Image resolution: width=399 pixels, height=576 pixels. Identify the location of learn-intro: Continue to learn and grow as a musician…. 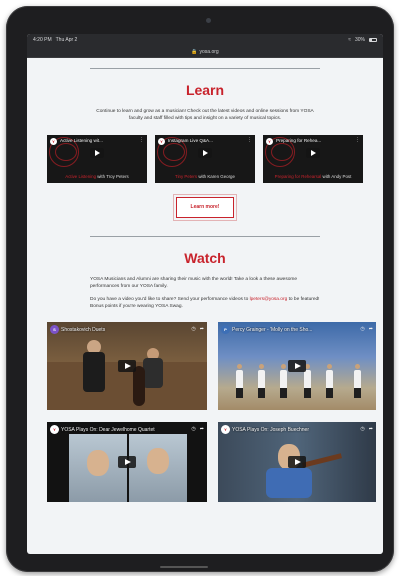
(205, 115).